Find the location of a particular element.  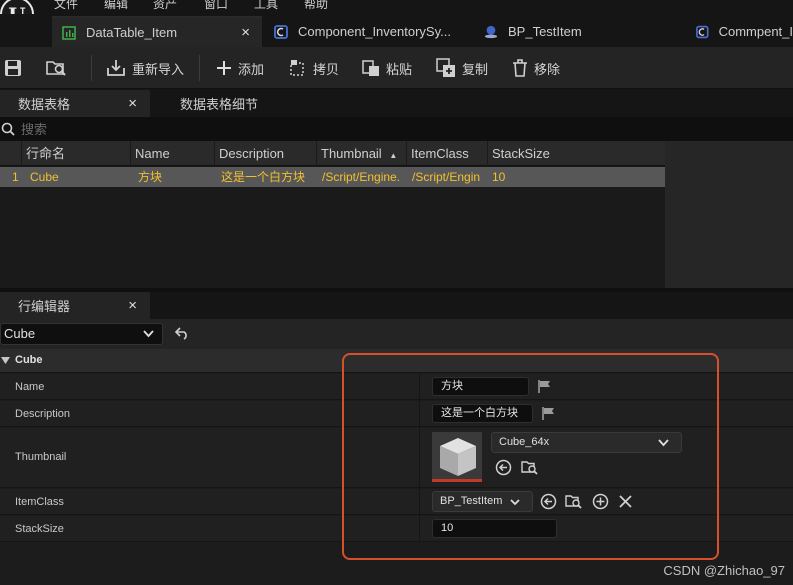

watermark: CSDN @Zhichao_97 is located at coordinates (724, 570).